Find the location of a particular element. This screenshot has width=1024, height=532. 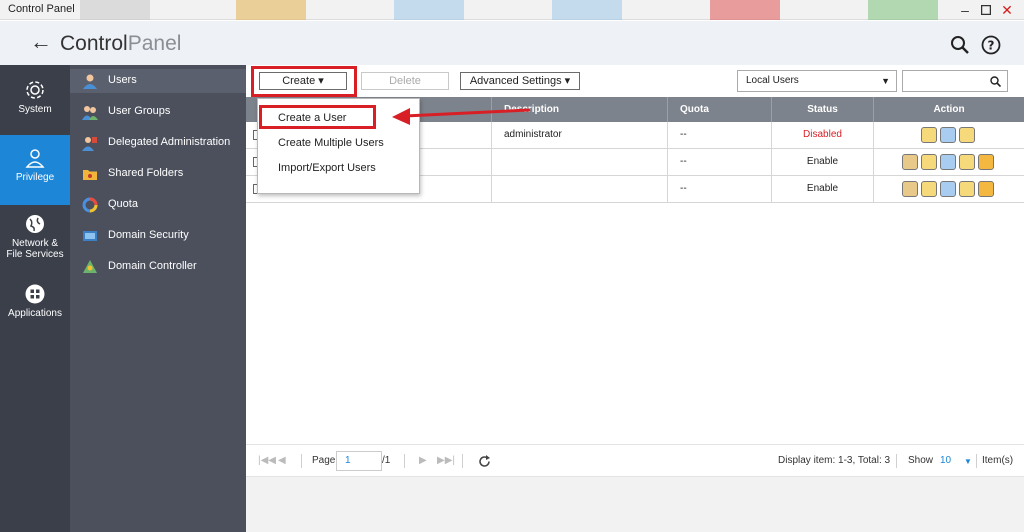

page-total: /1 is located at coordinates (386, 460).